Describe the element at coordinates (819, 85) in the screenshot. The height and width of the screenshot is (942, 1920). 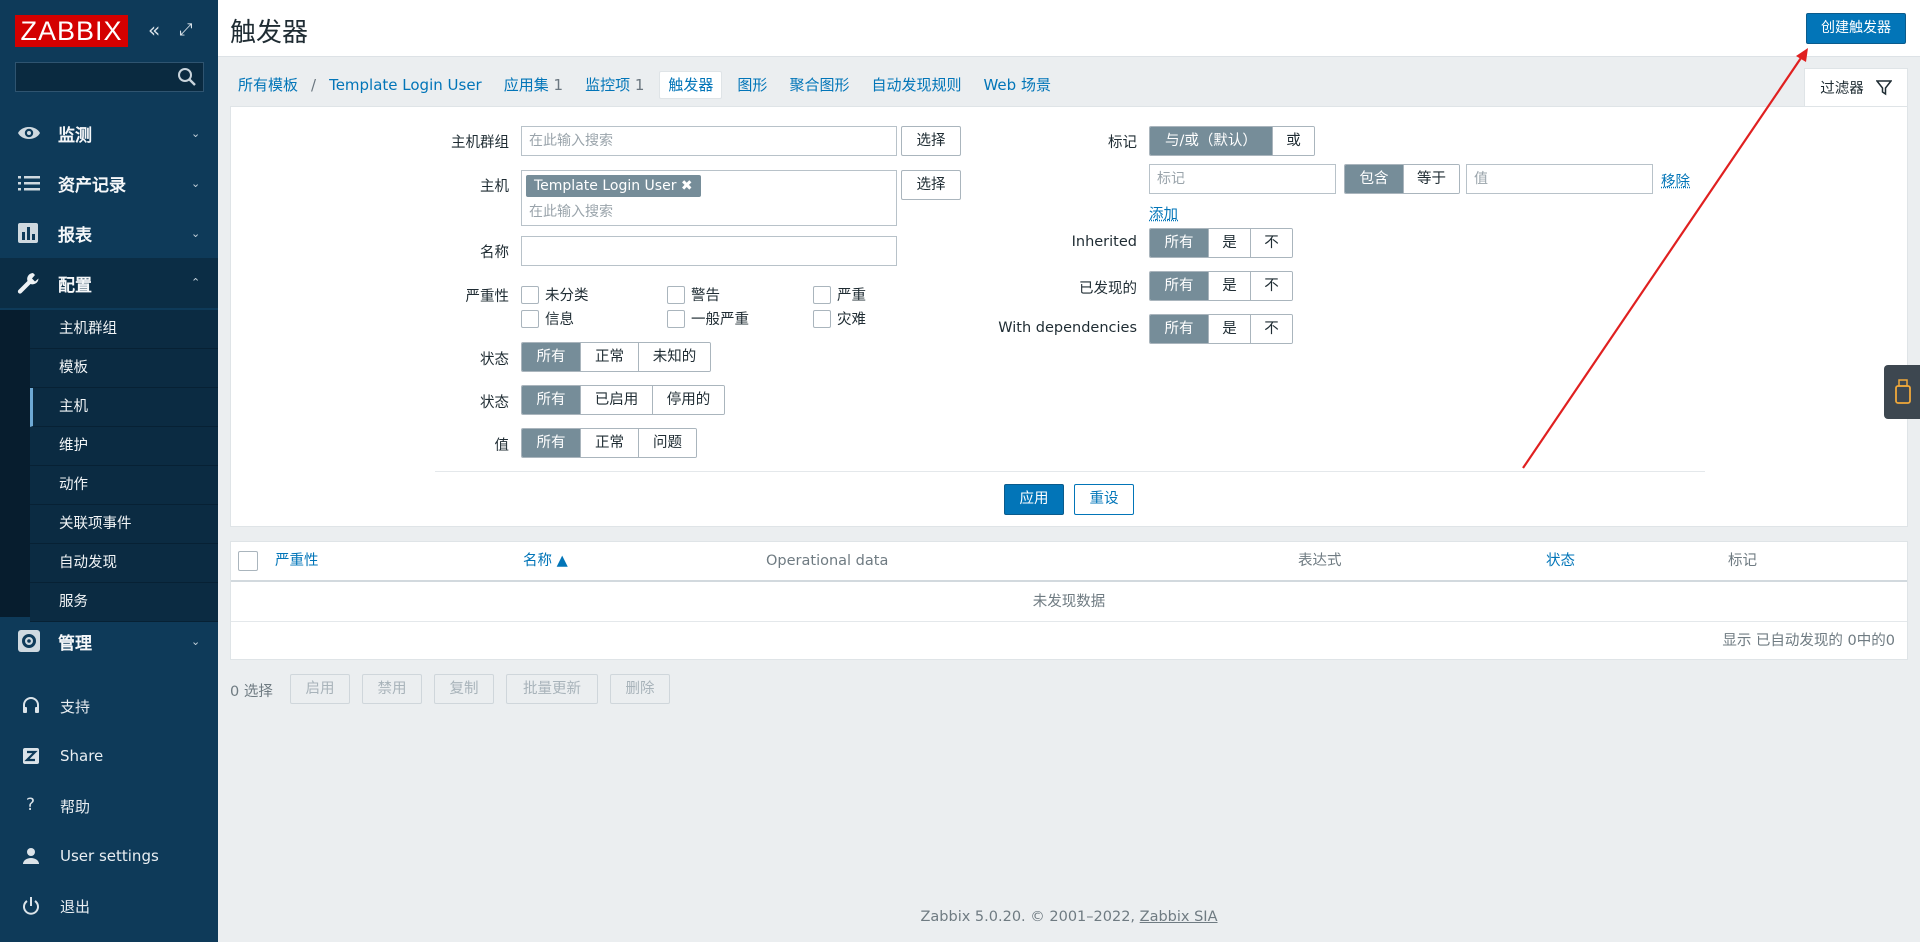
I see `tab-screens: 聚合图形` at that location.